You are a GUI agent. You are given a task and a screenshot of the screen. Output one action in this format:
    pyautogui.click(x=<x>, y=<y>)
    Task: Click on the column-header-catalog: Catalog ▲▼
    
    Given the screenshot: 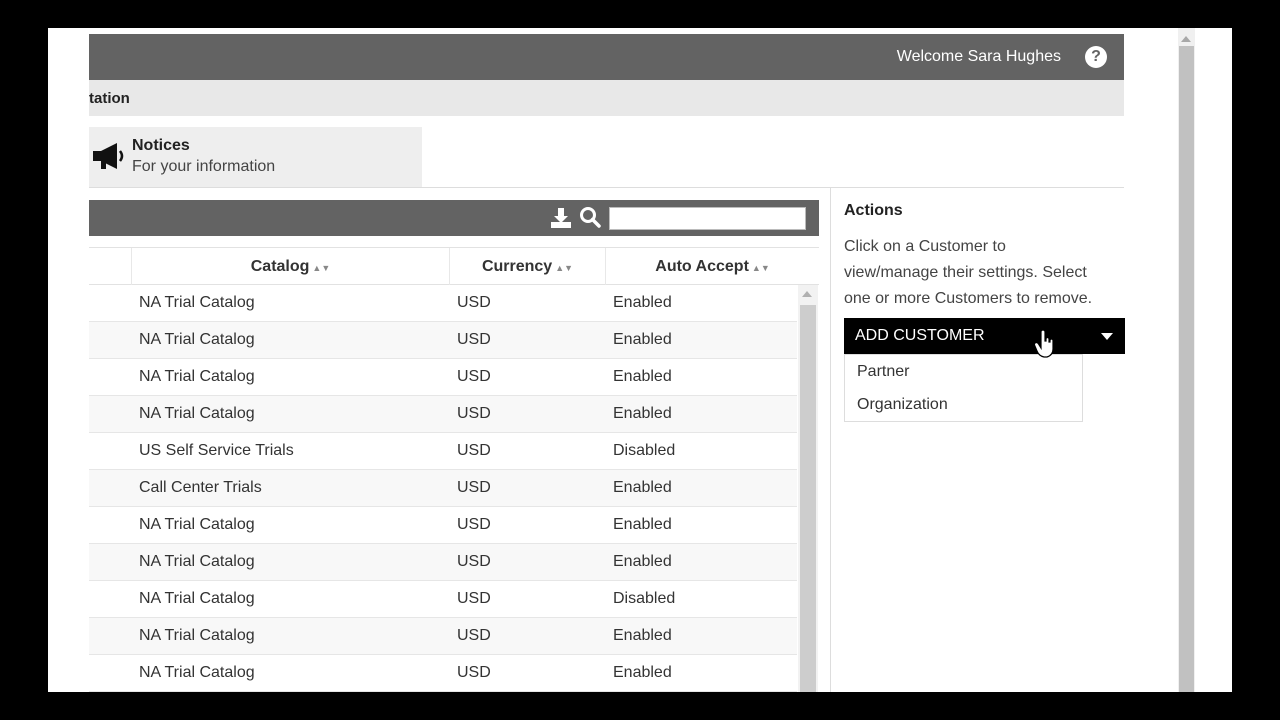 What is the action you would take?
    pyautogui.click(x=290, y=266)
    